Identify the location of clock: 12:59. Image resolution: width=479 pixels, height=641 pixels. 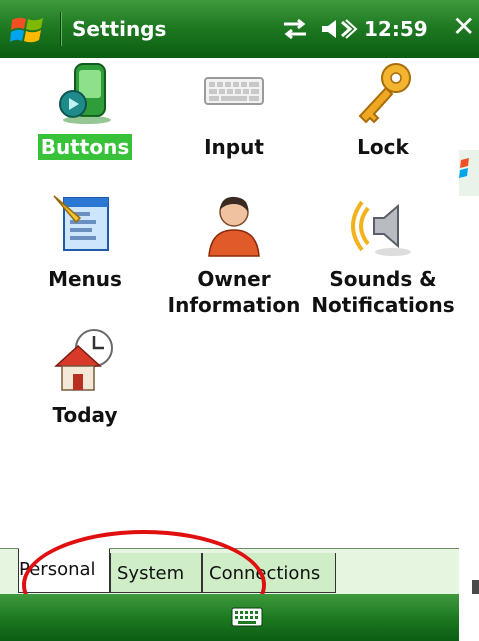
(396, 29).